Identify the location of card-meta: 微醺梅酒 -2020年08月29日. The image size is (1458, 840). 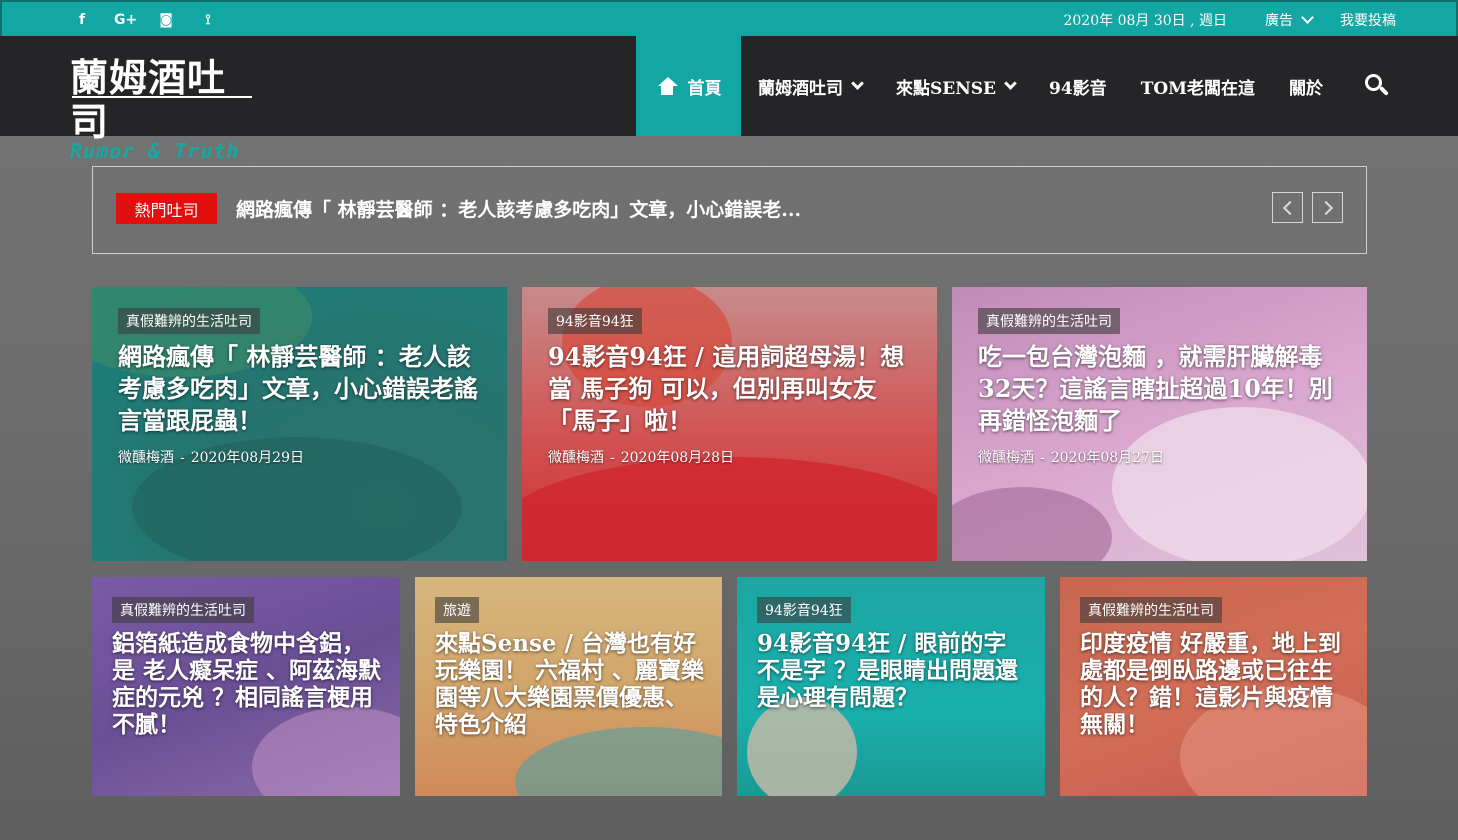
(211, 458).